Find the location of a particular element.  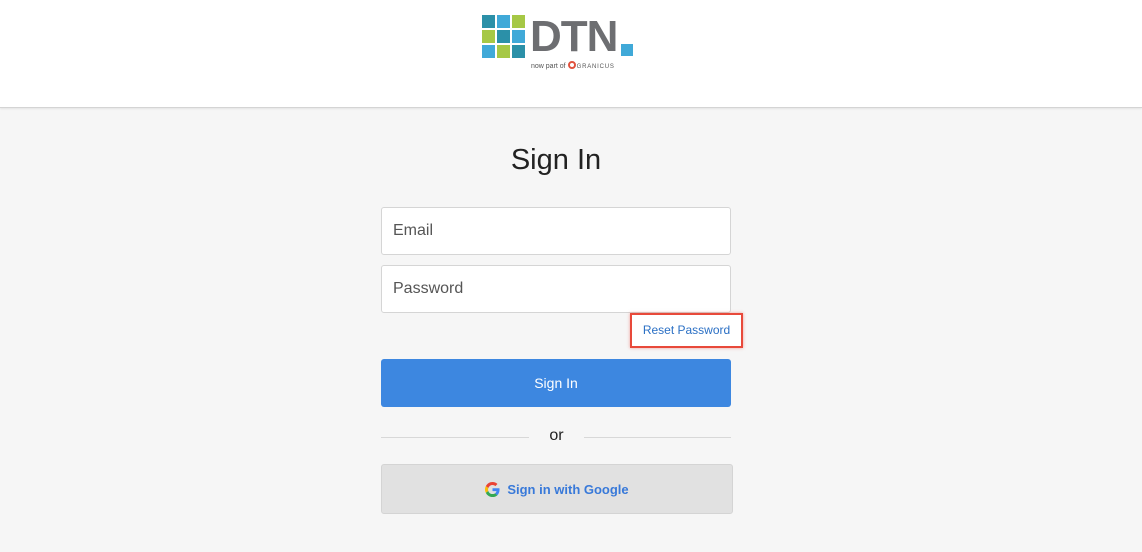

sign-in-button: Sign In is located at coordinates (556, 383).